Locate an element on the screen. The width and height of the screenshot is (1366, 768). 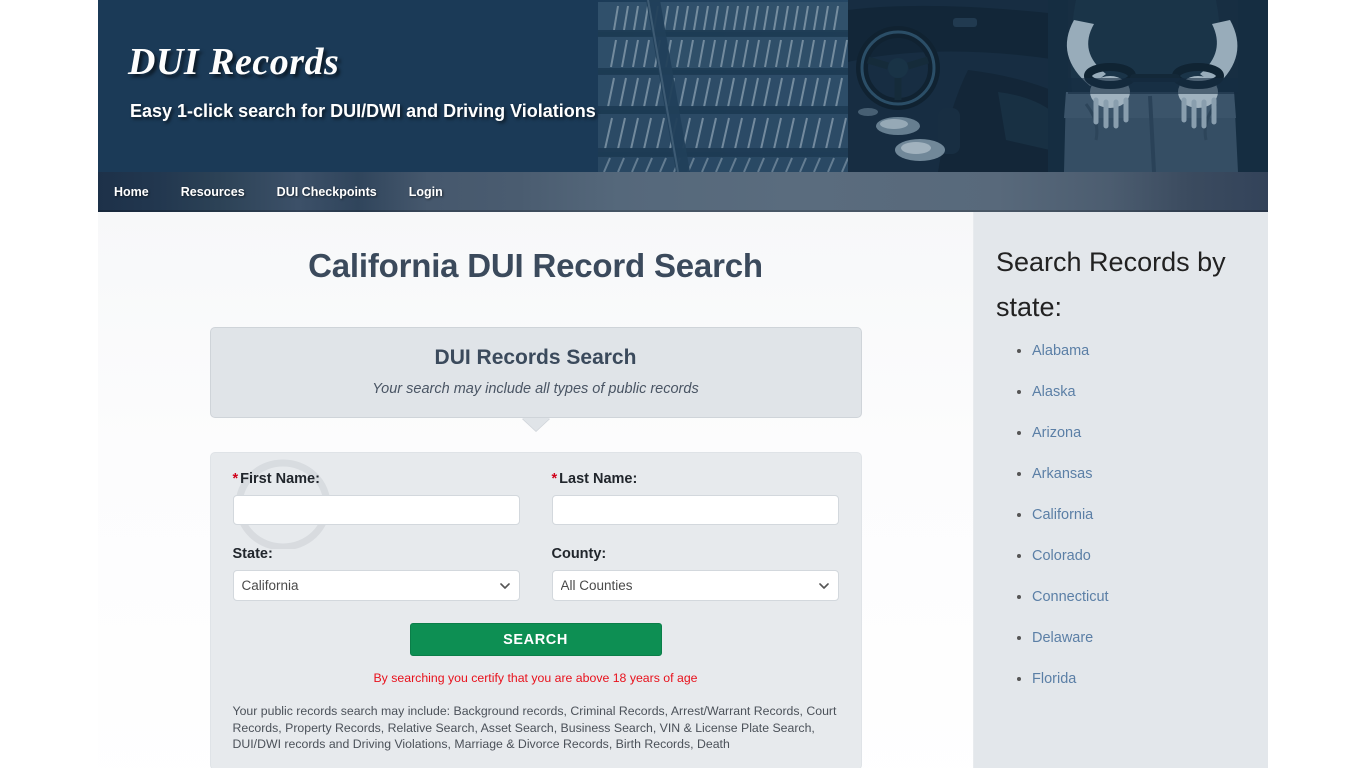
list-item: Arizona is located at coordinates (1150, 433).